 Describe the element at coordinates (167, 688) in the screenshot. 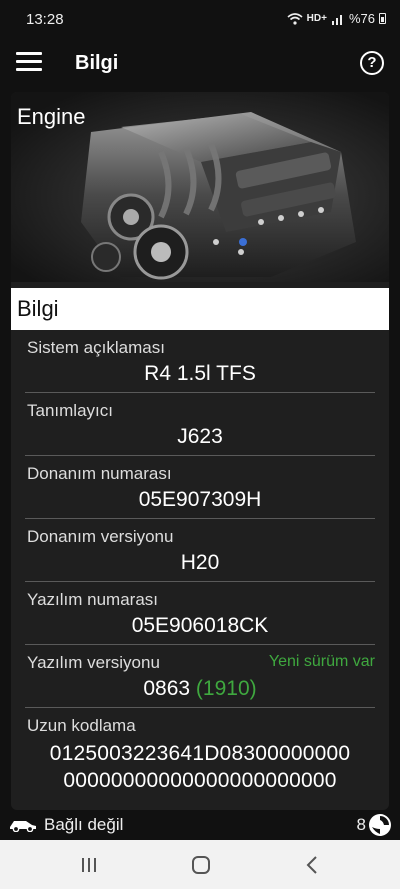

I see `current-version: 0863` at that location.